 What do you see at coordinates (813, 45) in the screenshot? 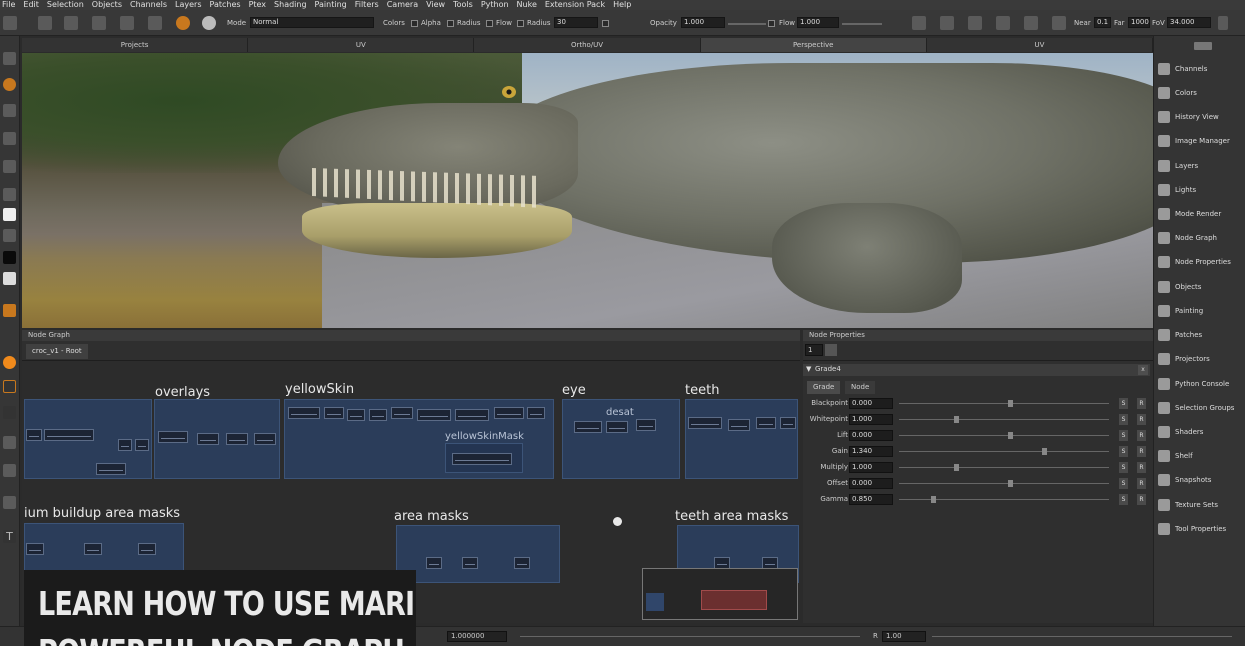
I see `tab-perspective: Perspective` at bounding box center [813, 45].